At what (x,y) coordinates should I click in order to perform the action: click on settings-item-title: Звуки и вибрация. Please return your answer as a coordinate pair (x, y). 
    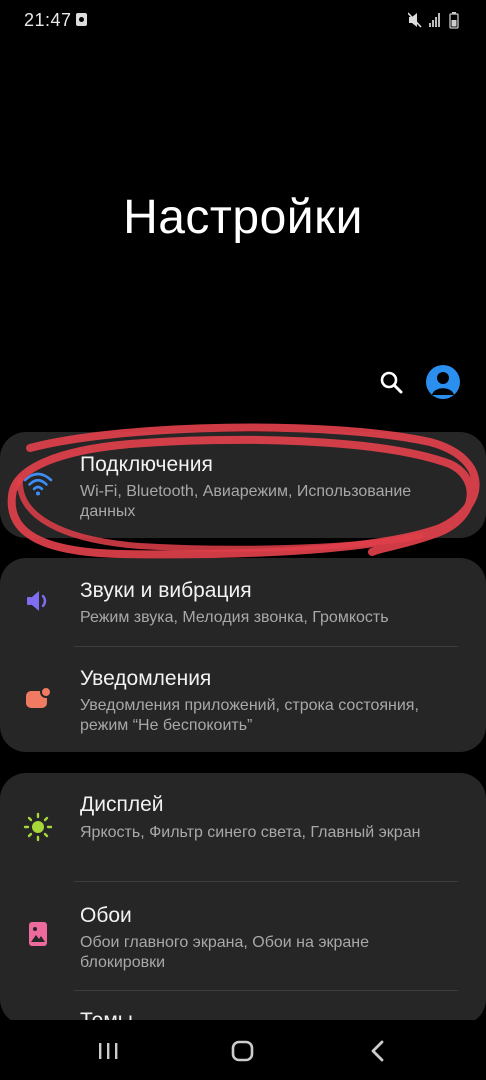
    Looking at the image, I should click on (166, 590).